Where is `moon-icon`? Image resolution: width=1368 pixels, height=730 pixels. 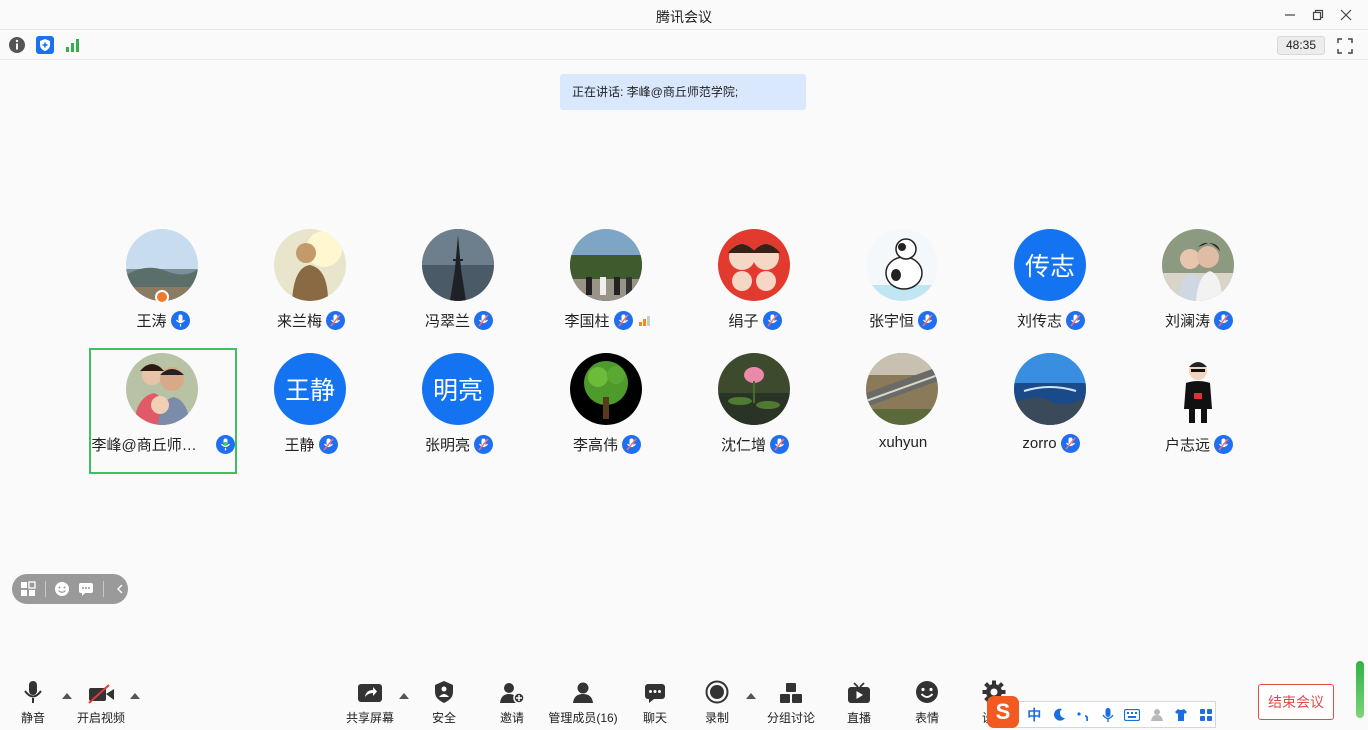
moon-icon is located at coordinates (1059, 714).